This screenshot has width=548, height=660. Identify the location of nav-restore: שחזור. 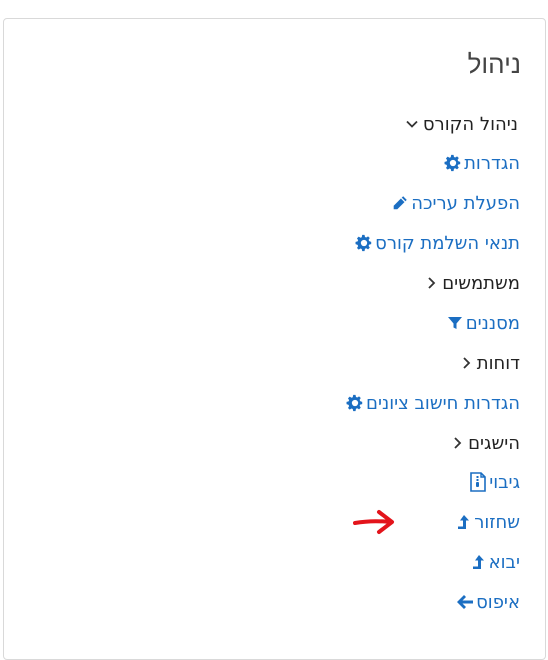
(484, 522).